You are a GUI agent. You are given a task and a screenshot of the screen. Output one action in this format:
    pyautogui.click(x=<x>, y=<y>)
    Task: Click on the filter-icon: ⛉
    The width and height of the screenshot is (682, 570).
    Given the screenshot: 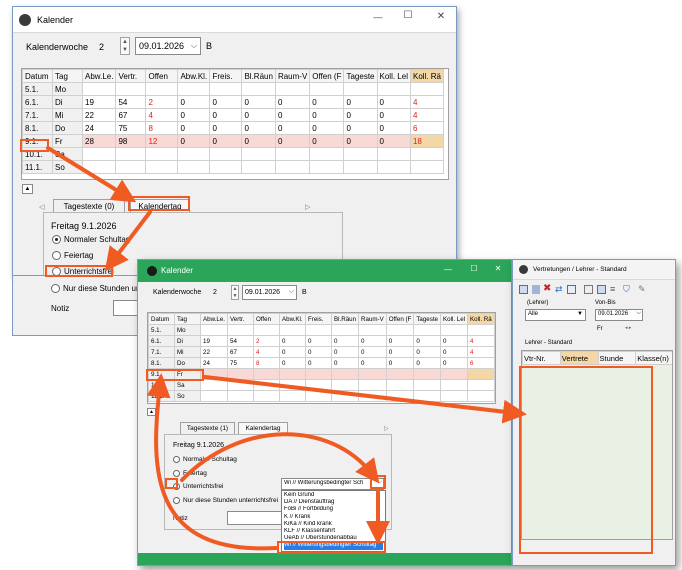 What is the action you would take?
    pyautogui.click(x=626, y=289)
    